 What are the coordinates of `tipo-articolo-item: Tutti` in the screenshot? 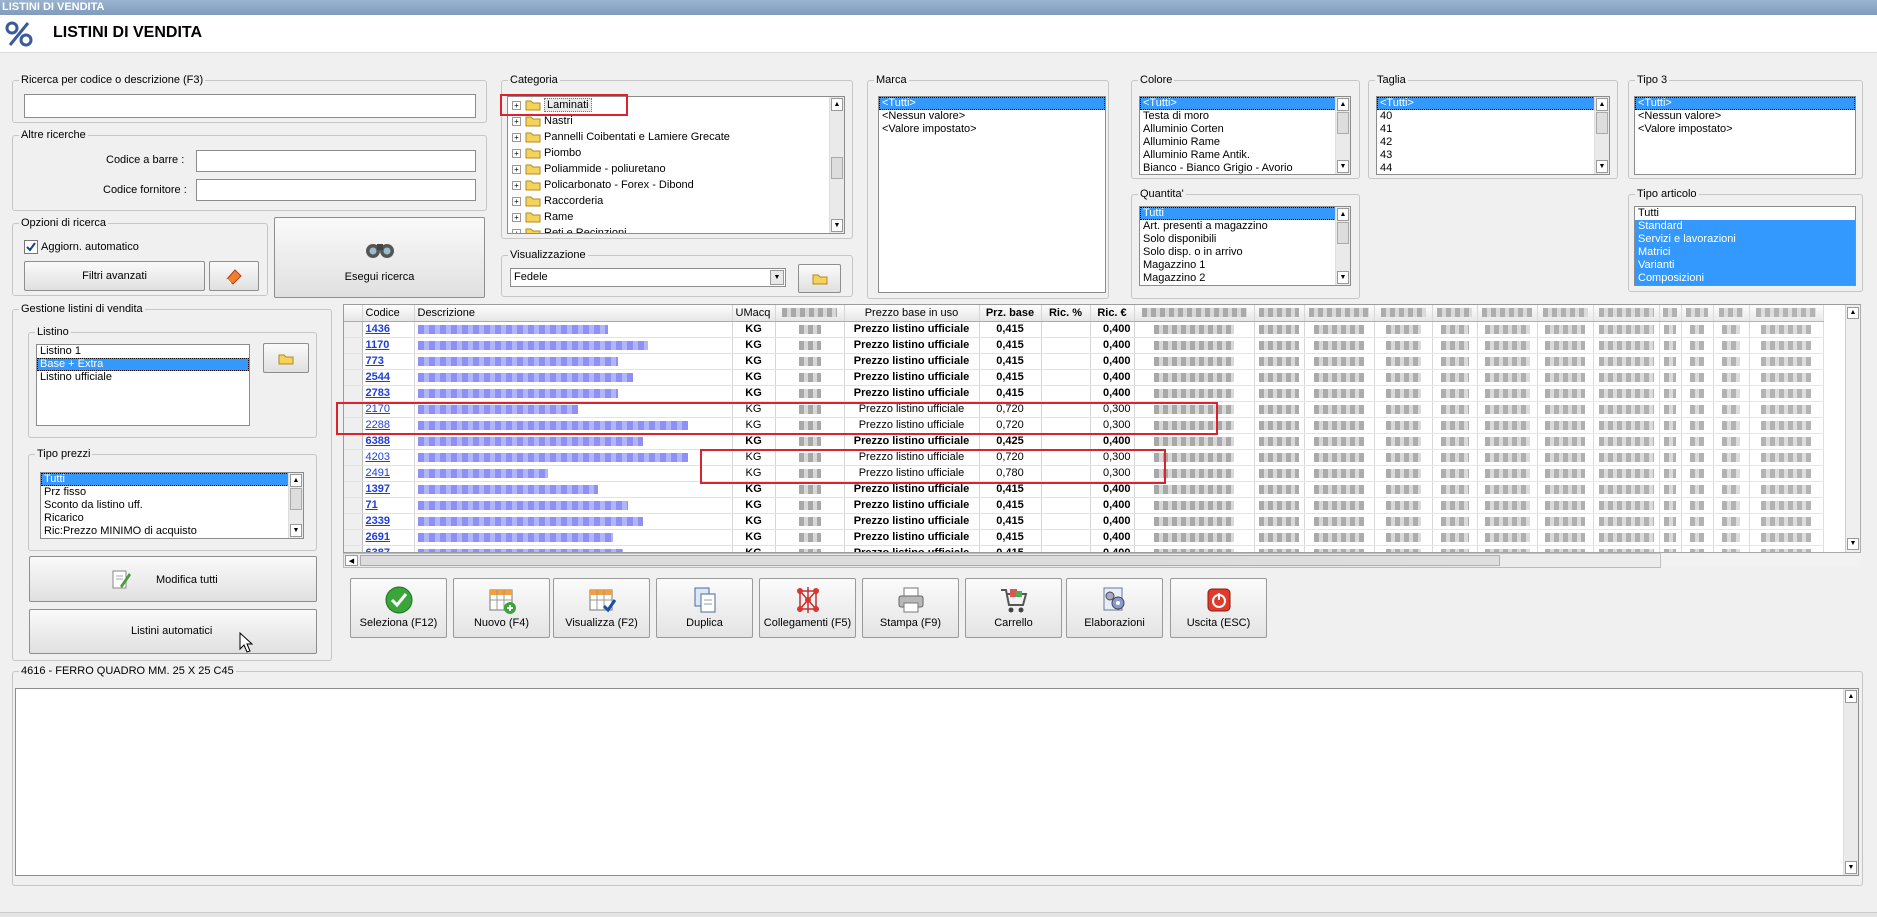 It's located at (1745, 213).